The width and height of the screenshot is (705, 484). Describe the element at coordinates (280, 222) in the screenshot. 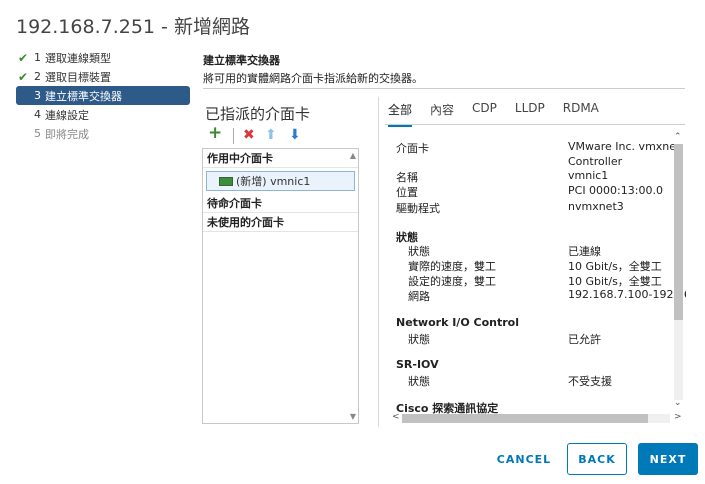

I see `group-unused-adapters: 未使用的介面卡` at that location.